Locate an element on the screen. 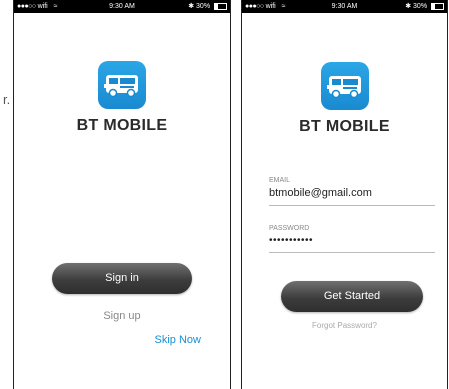 The image size is (449, 389). email-input: btmobile@gmail.com is located at coordinates (352, 193).